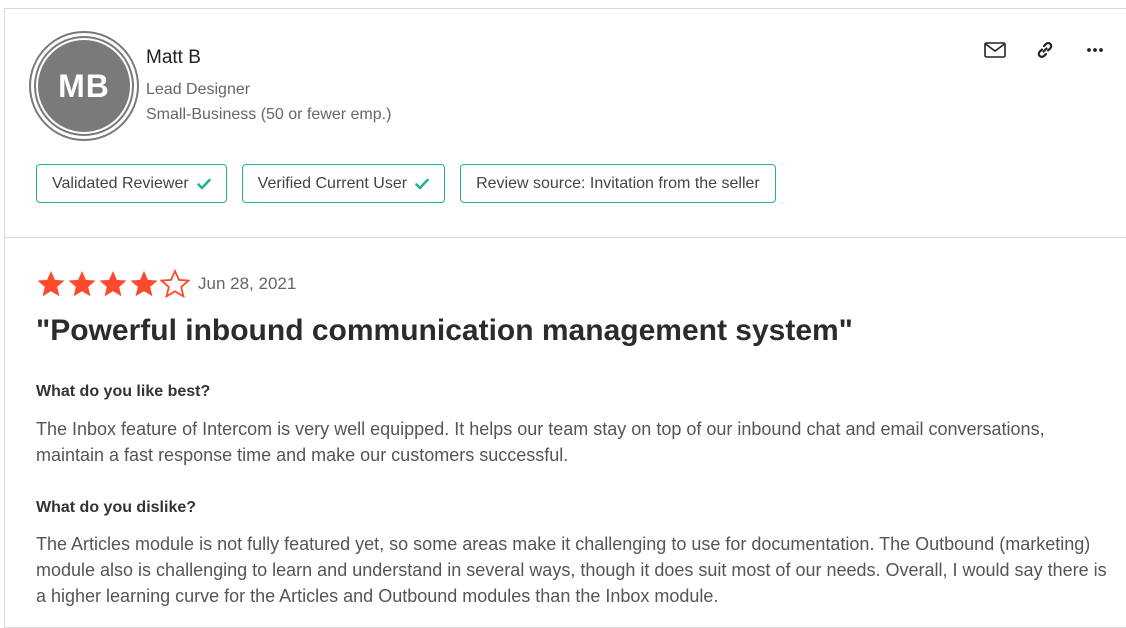 The height and width of the screenshot is (628, 1126). I want to click on review-actions, so click(1045, 50).